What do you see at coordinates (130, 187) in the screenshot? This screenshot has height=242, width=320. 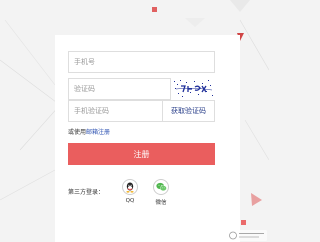 I see `qq-icon` at bounding box center [130, 187].